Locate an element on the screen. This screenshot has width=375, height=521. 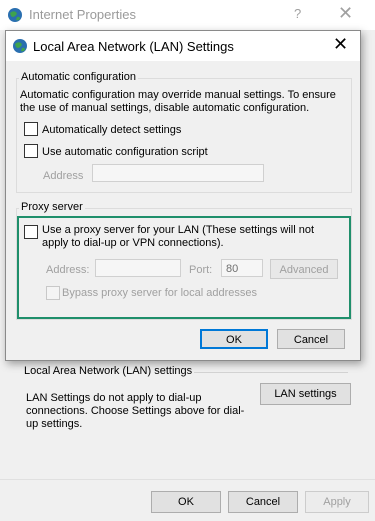
script-address-label: Address is located at coordinates (63, 176).